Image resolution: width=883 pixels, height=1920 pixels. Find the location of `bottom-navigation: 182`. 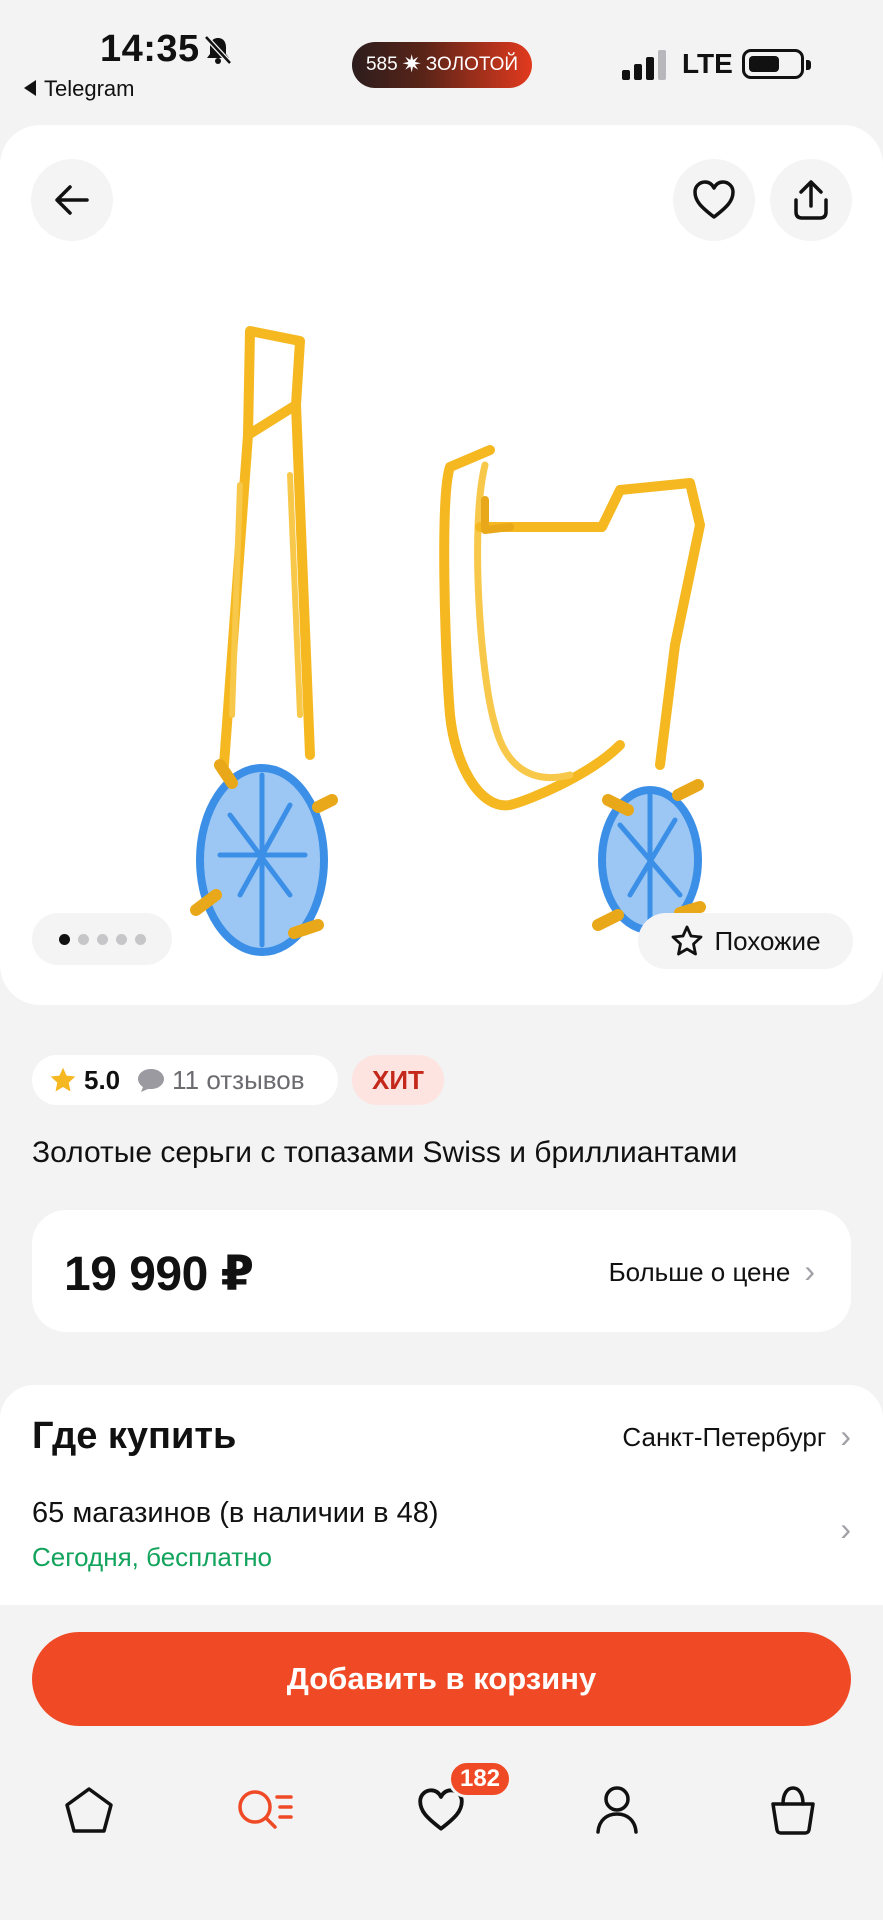

bottom-navigation: 182 is located at coordinates (441, 1830).